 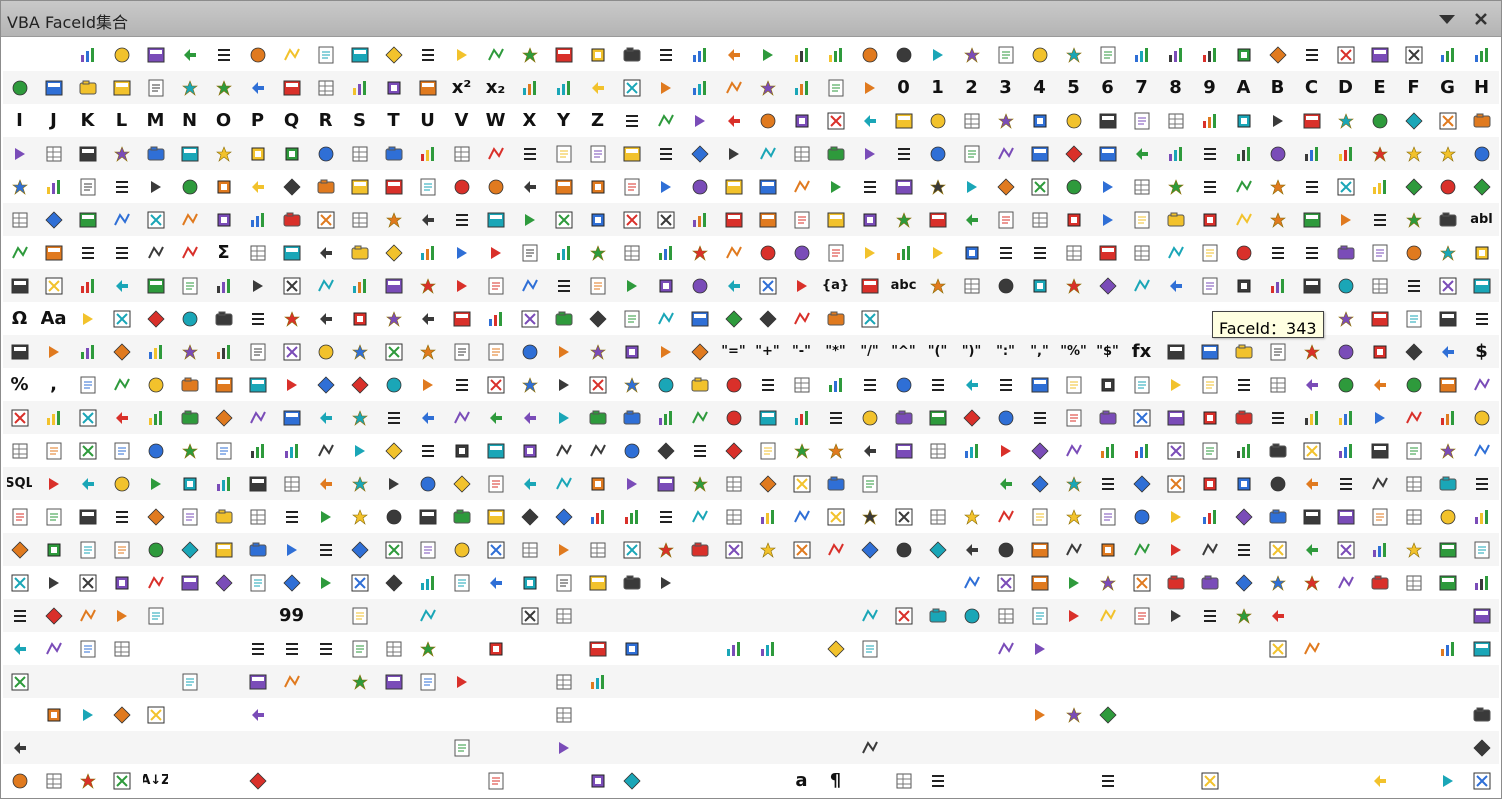 I want to click on faceid-glyph-icon: 1, so click(x=937, y=87).